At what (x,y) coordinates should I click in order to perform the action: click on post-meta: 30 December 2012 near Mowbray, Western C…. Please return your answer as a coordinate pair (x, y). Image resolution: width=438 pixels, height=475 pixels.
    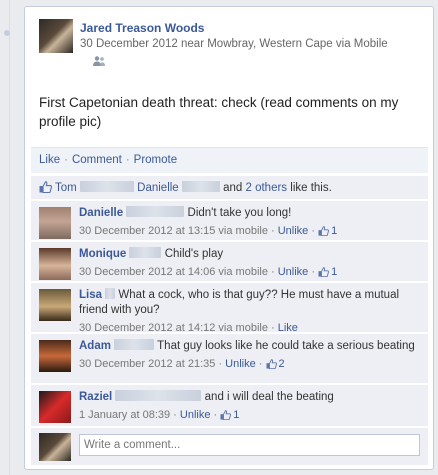
    Looking at the image, I should click on (234, 44).